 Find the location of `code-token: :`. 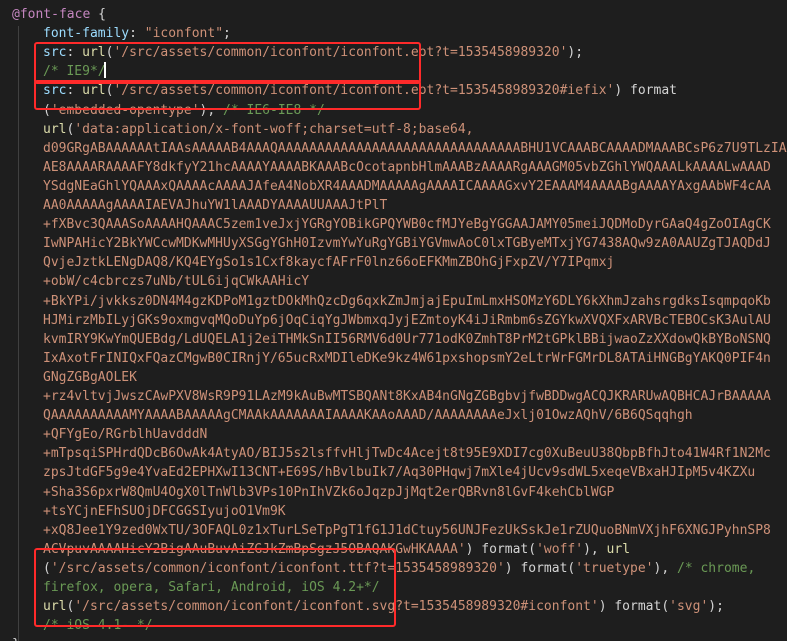

code-token: : is located at coordinates (137, 34).